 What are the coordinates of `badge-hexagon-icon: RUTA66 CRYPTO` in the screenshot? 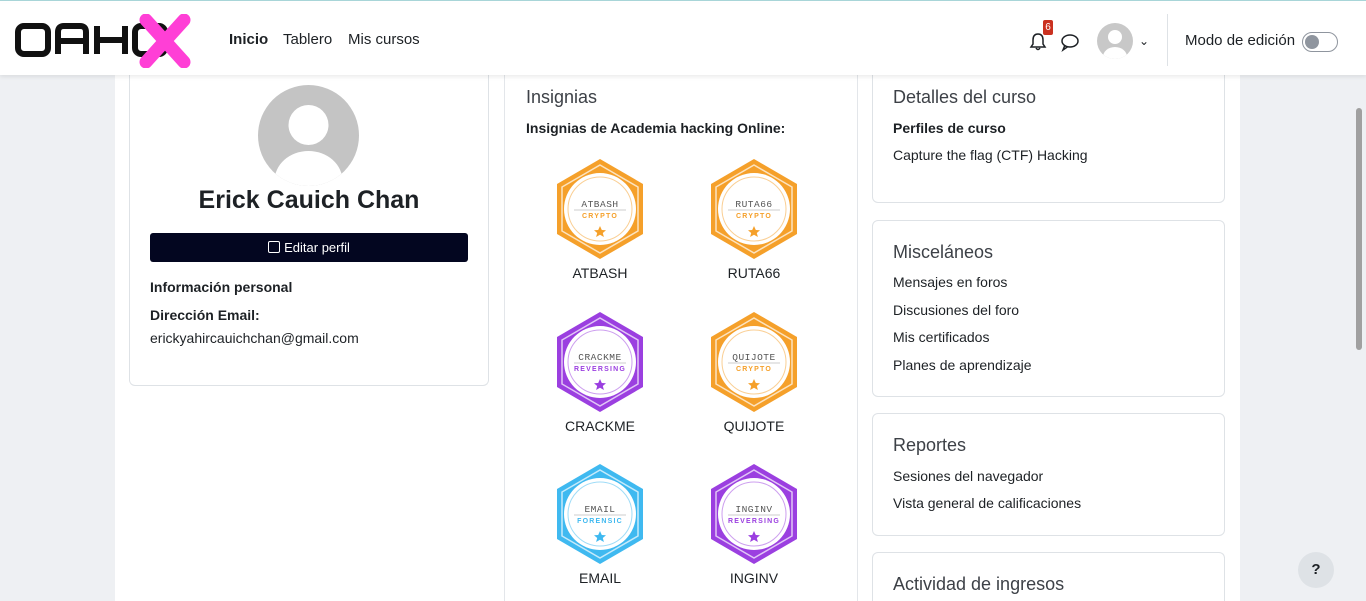 It's located at (754, 209).